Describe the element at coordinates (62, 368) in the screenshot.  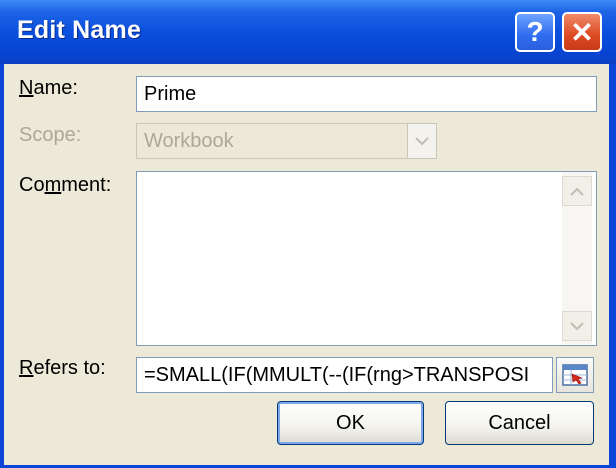
I see `refers-to-label: Refers to:` at that location.